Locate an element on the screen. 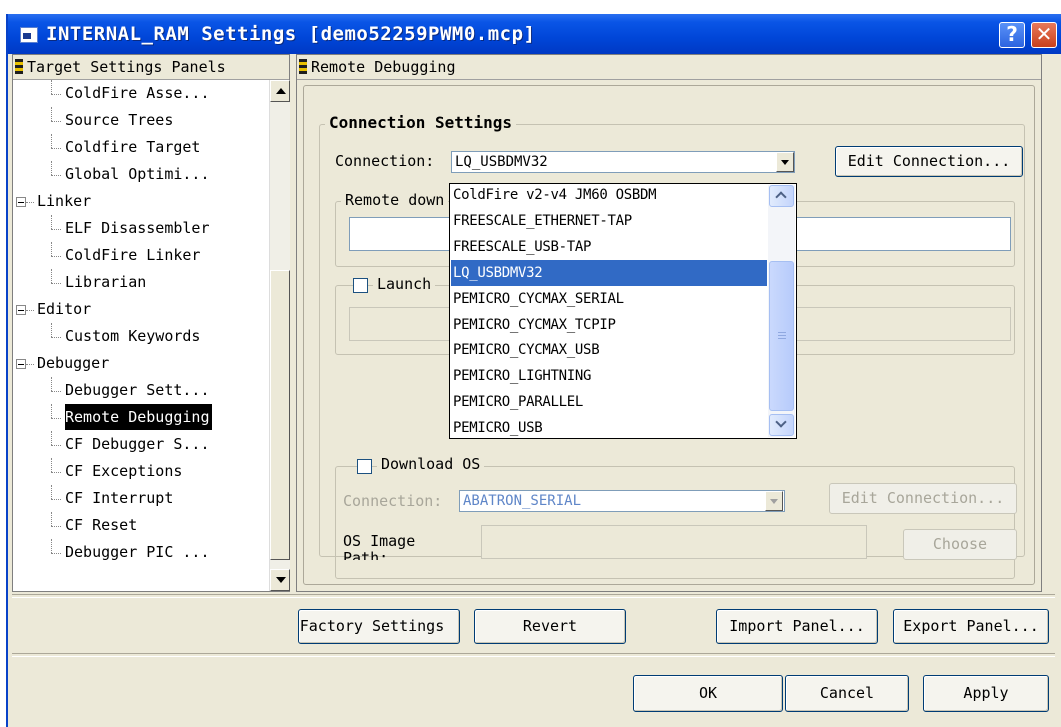  help-button: ? is located at coordinates (1012, 35).